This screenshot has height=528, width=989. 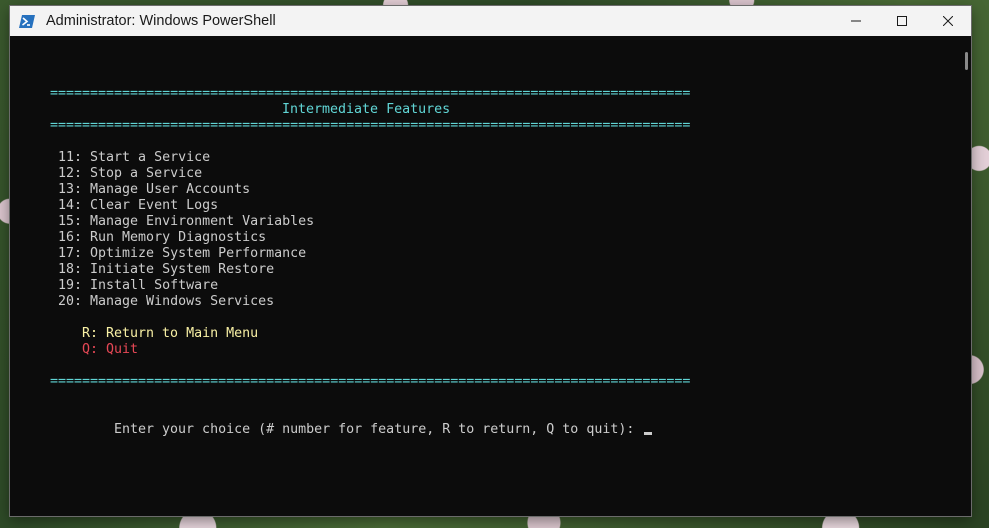 What do you see at coordinates (162, 237) in the screenshot?
I see `menu-item: 16: Run Memory Diagnostics` at bounding box center [162, 237].